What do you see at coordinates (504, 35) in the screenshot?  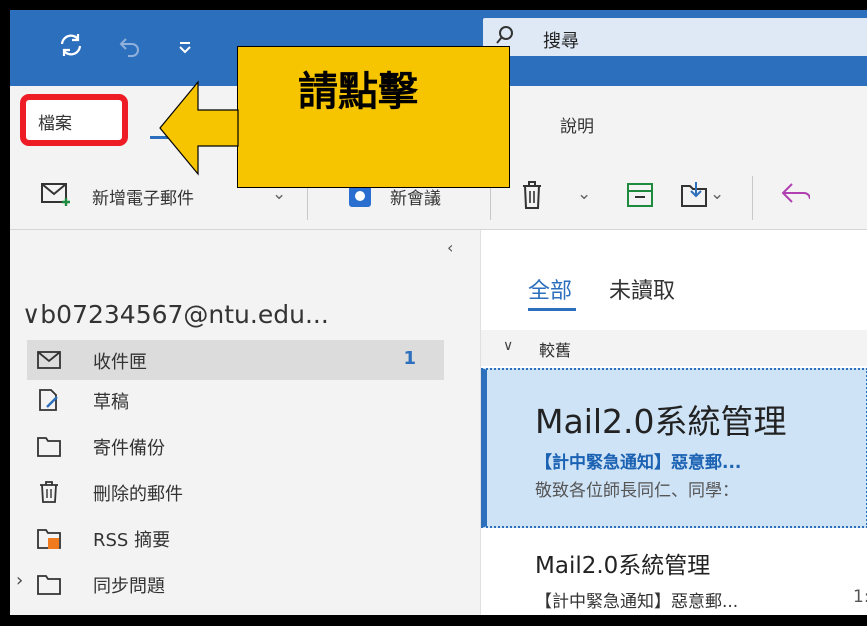 I see `search-icon` at bounding box center [504, 35].